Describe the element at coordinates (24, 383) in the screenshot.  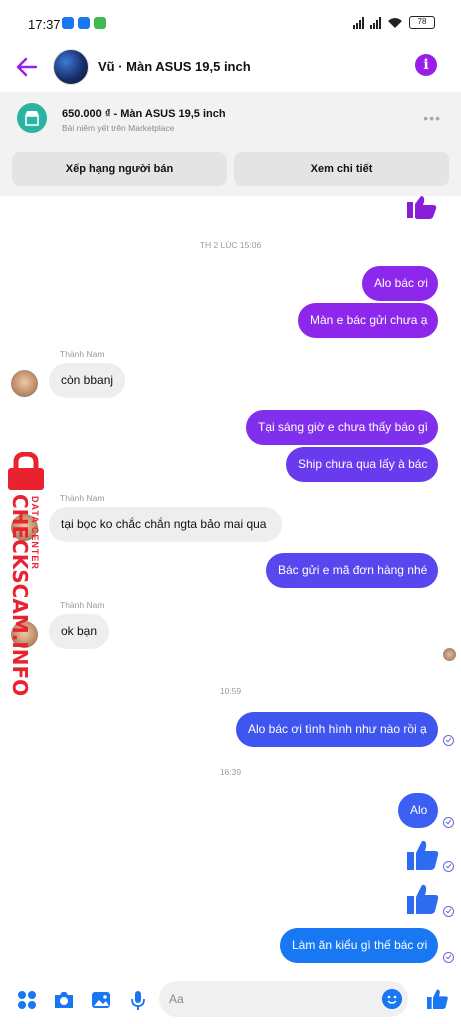
I see `sender-avatar` at that location.